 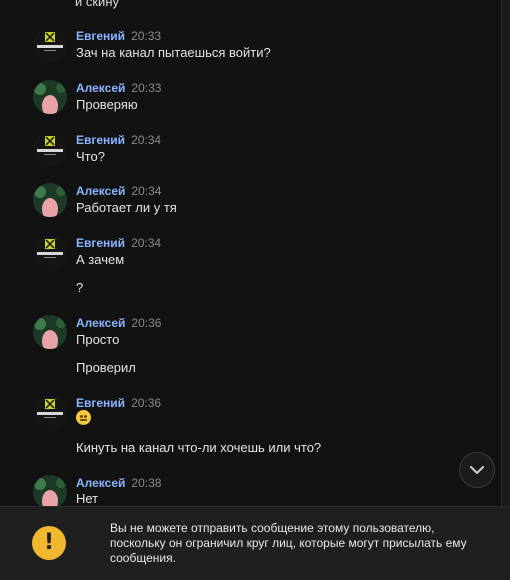 I want to click on message-text: Просто, so click(x=98, y=339).